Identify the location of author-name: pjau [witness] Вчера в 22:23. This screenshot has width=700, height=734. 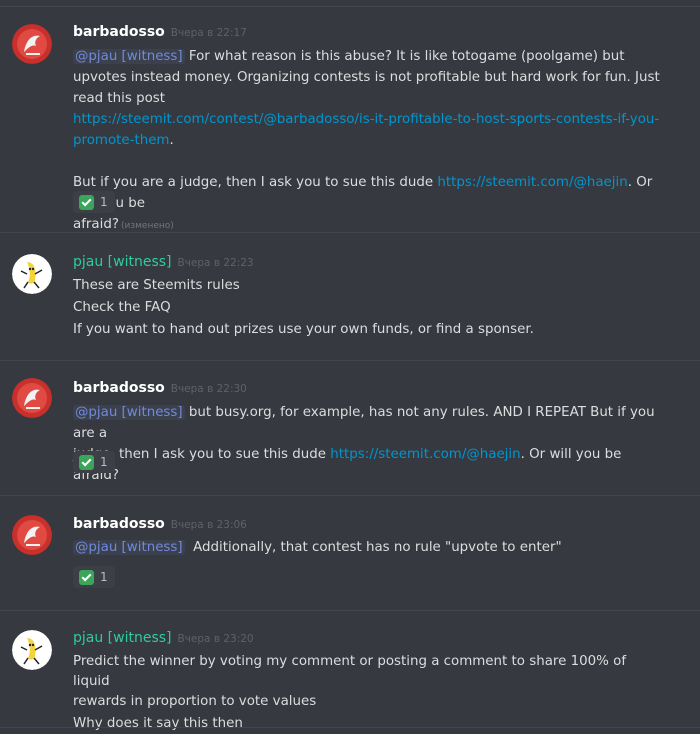
(163, 262).